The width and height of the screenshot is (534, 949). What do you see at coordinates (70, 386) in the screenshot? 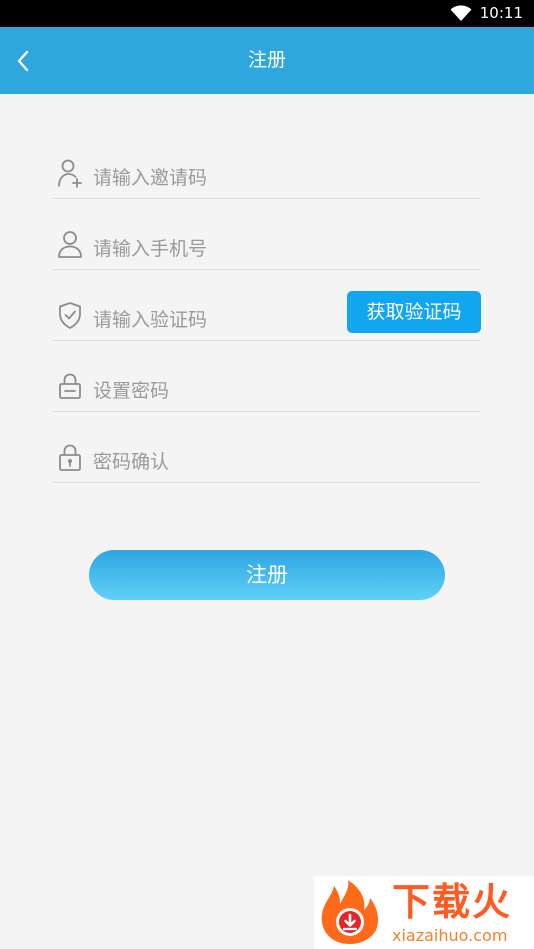
I see `lock-icon` at bounding box center [70, 386].